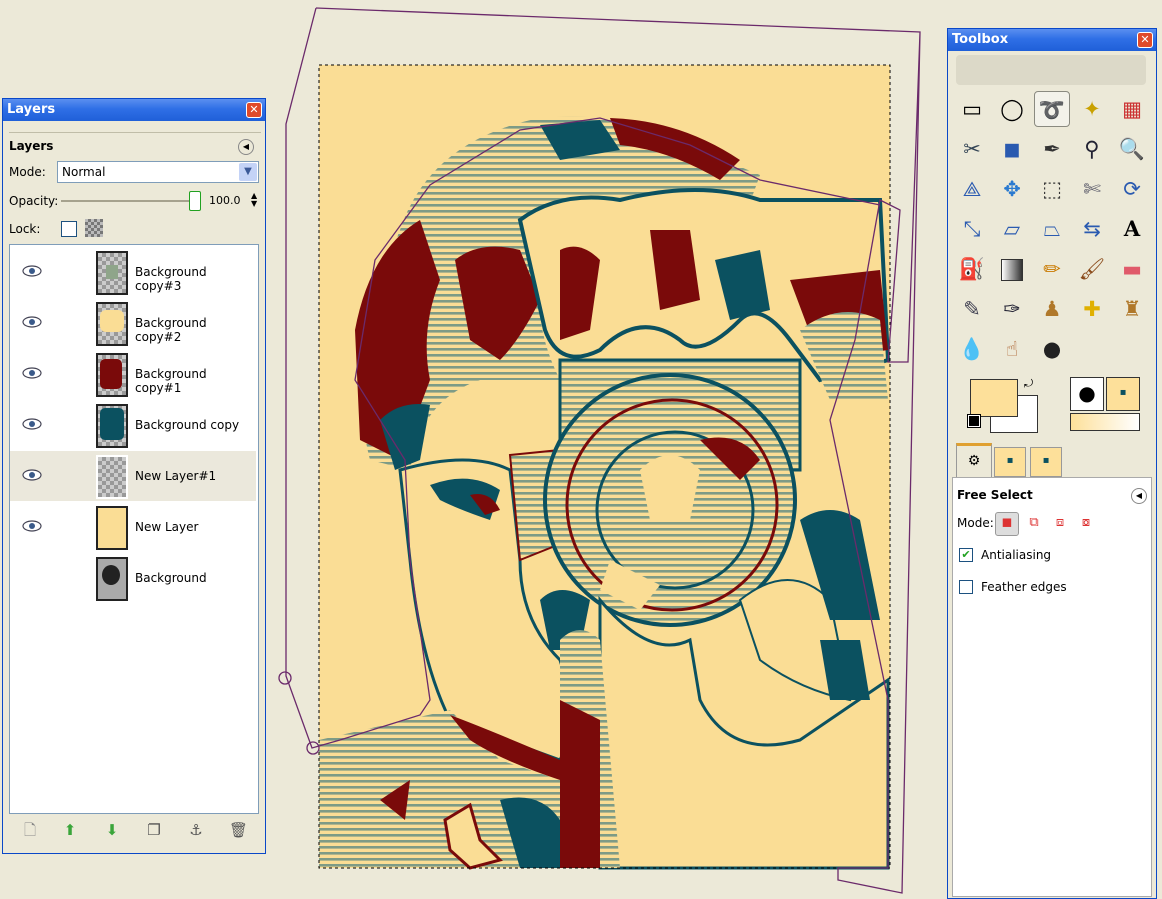 The height and width of the screenshot is (899, 1162). Describe the element at coordinates (1034, 523) in the screenshot. I see `mode-add-icon: ⧉` at that location.